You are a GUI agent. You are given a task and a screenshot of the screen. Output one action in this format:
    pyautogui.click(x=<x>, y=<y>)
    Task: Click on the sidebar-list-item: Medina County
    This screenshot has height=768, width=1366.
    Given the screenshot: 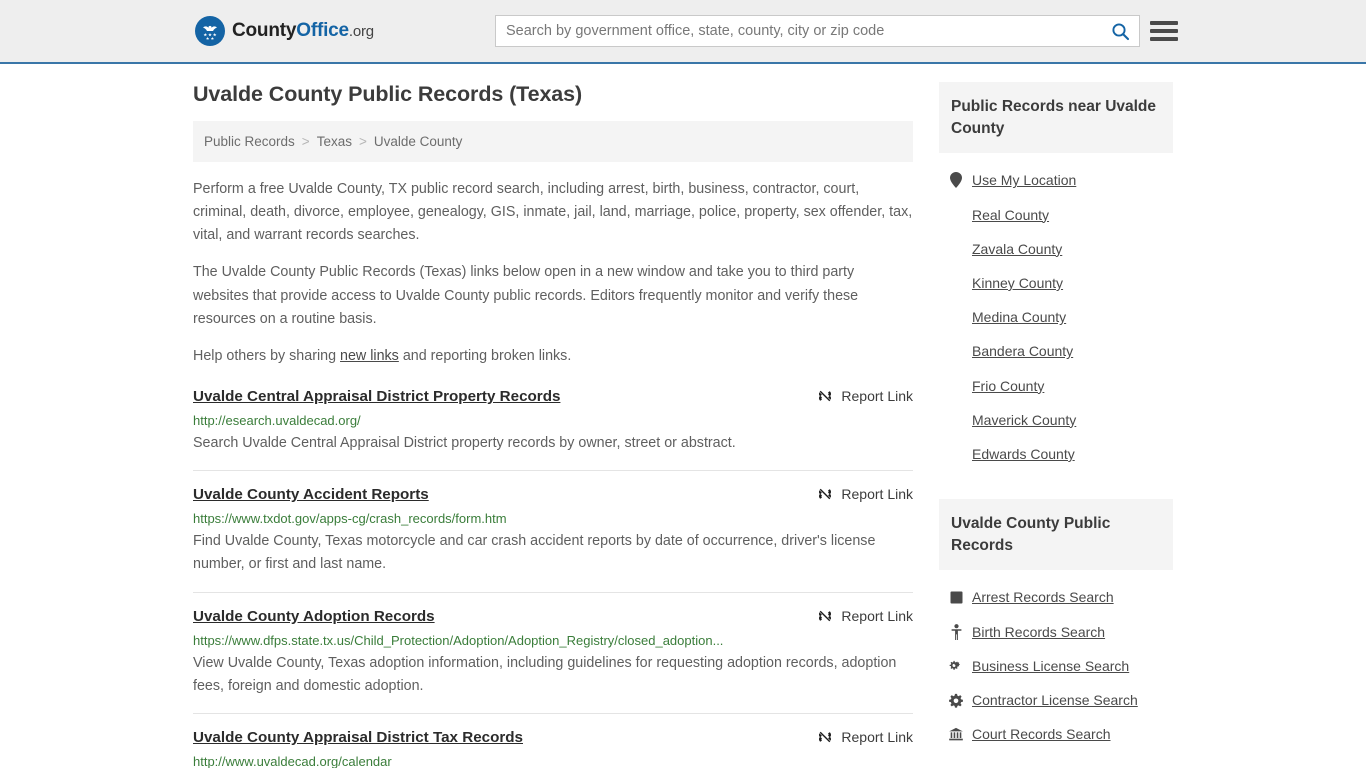 What is the action you would take?
    pyautogui.click(x=1056, y=317)
    